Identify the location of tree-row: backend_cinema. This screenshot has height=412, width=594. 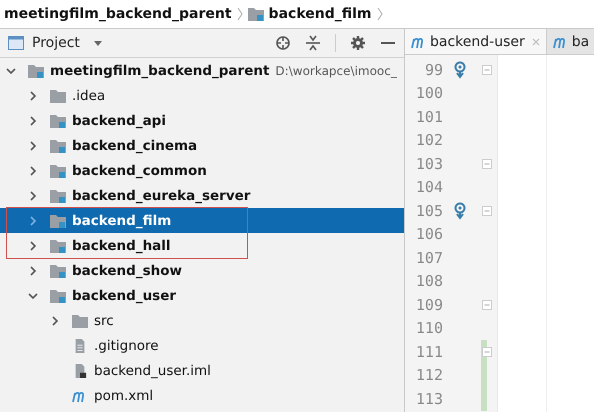
(202, 145).